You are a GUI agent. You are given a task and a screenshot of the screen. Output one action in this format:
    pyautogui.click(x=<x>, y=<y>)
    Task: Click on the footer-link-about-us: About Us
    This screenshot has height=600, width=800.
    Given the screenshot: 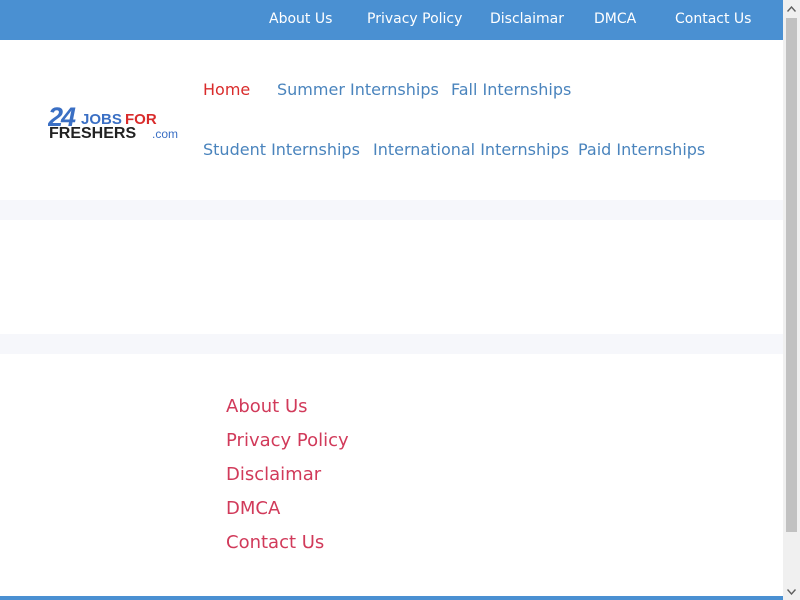 What is the action you would take?
    pyautogui.click(x=267, y=406)
    